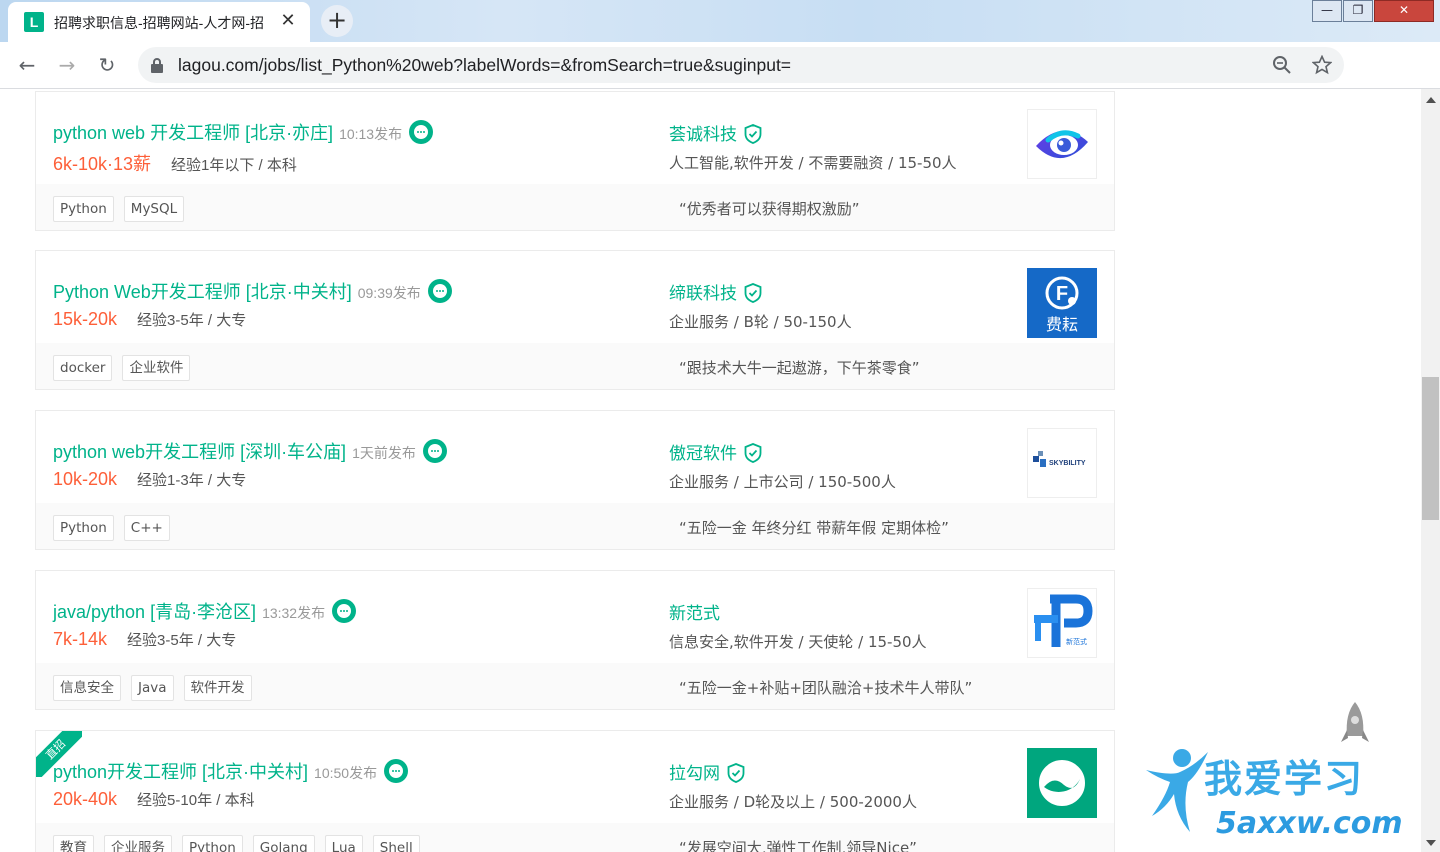 This screenshot has width=1440, height=852. Describe the element at coordinates (798, 642) in the screenshot. I see `company-industry: 信息安全,软件开发 / 天使轮 / 15-50人` at that location.